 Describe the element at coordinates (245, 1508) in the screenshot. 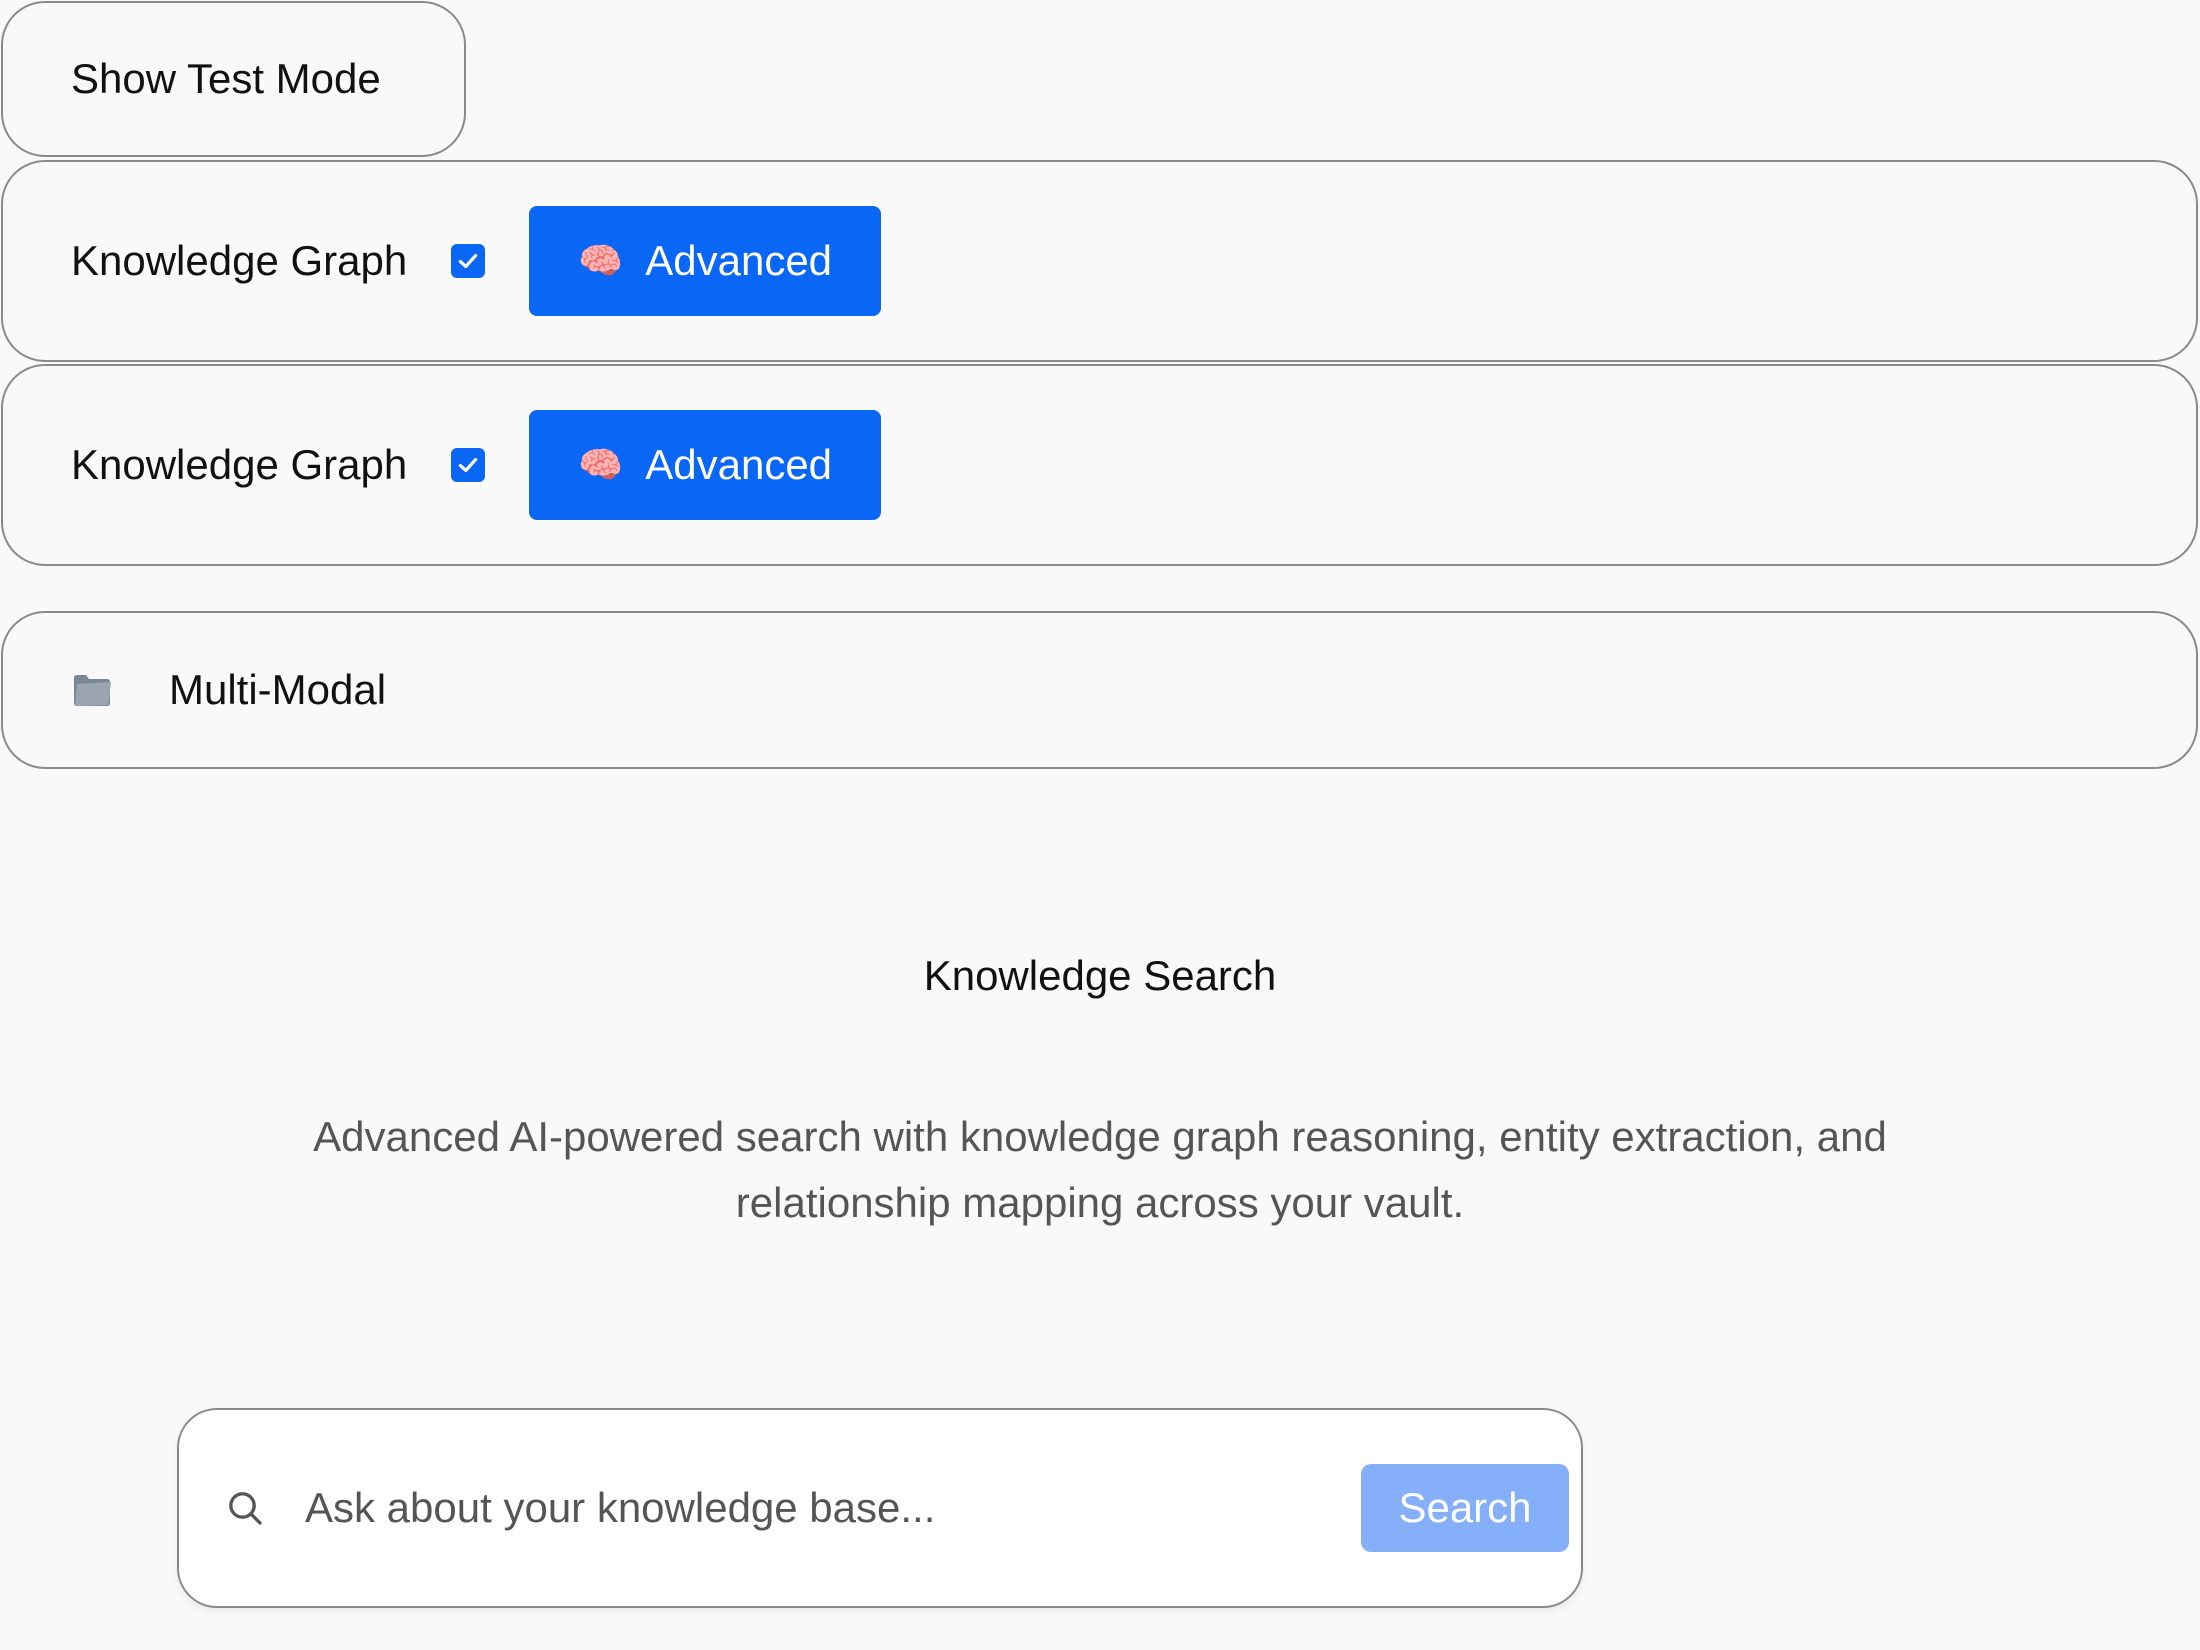

I see `search-icon` at that location.